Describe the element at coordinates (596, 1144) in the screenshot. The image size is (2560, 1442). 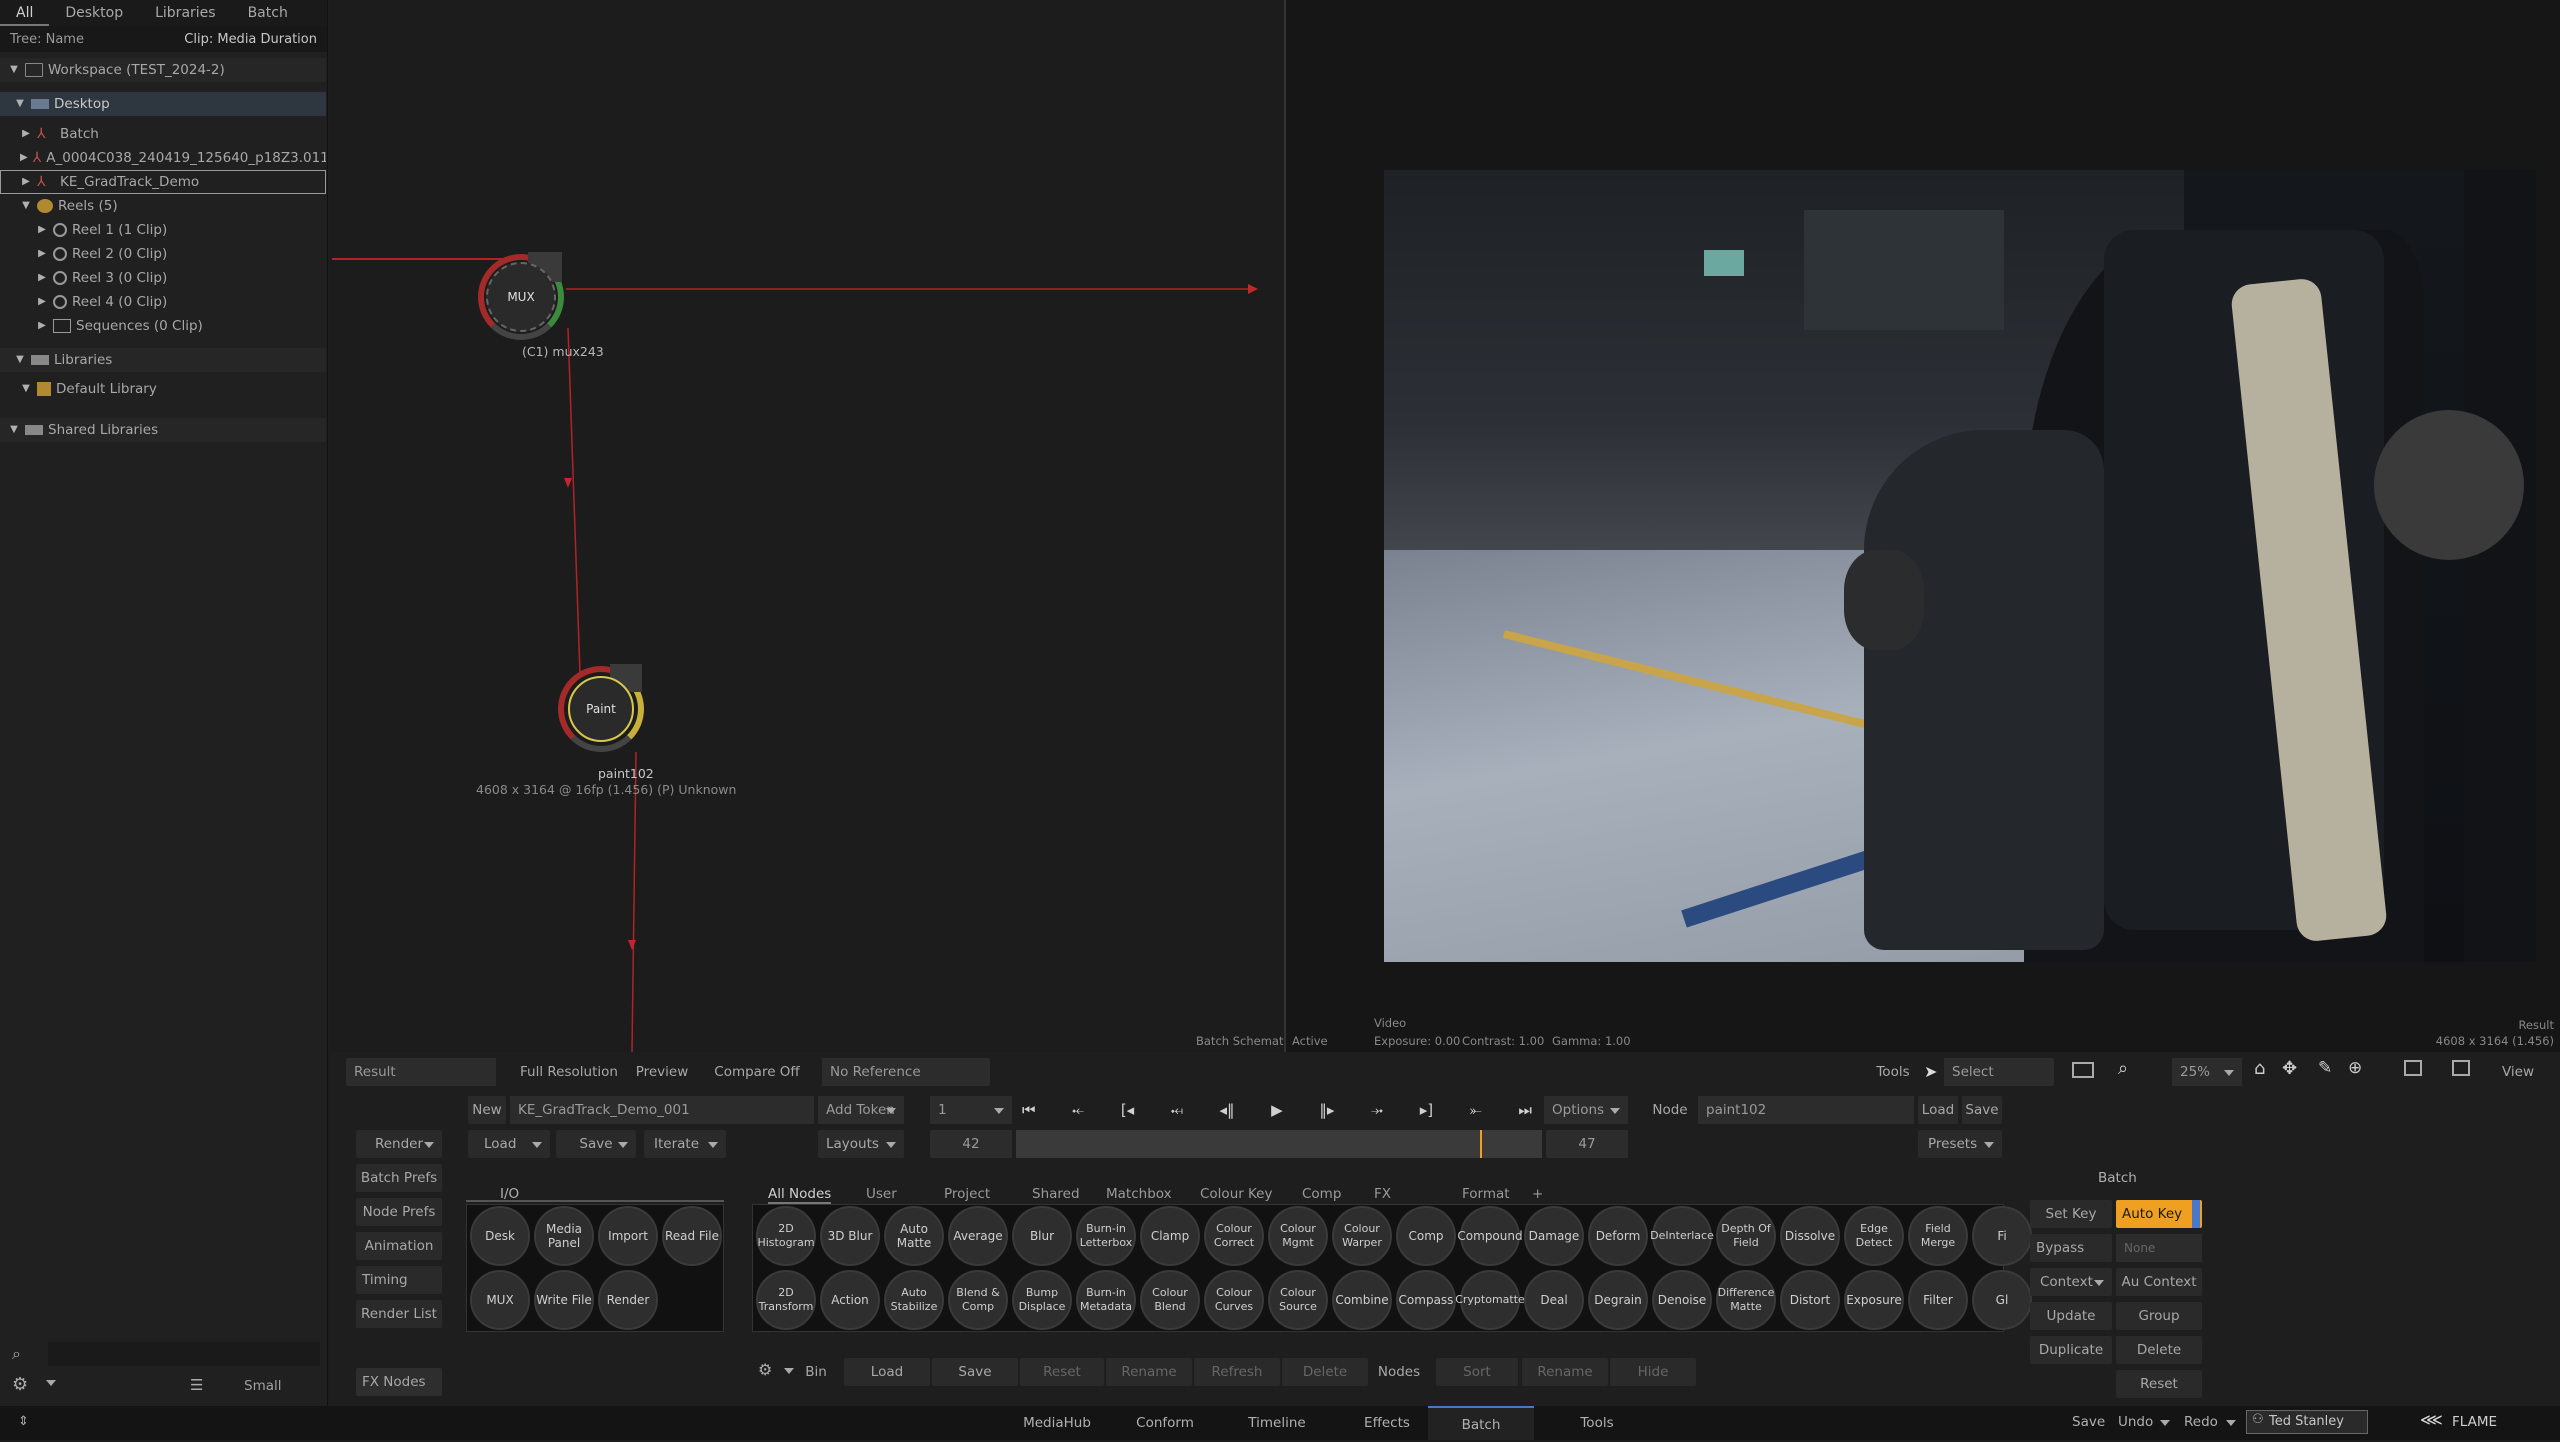
I see `save-batch-button: Save` at that location.